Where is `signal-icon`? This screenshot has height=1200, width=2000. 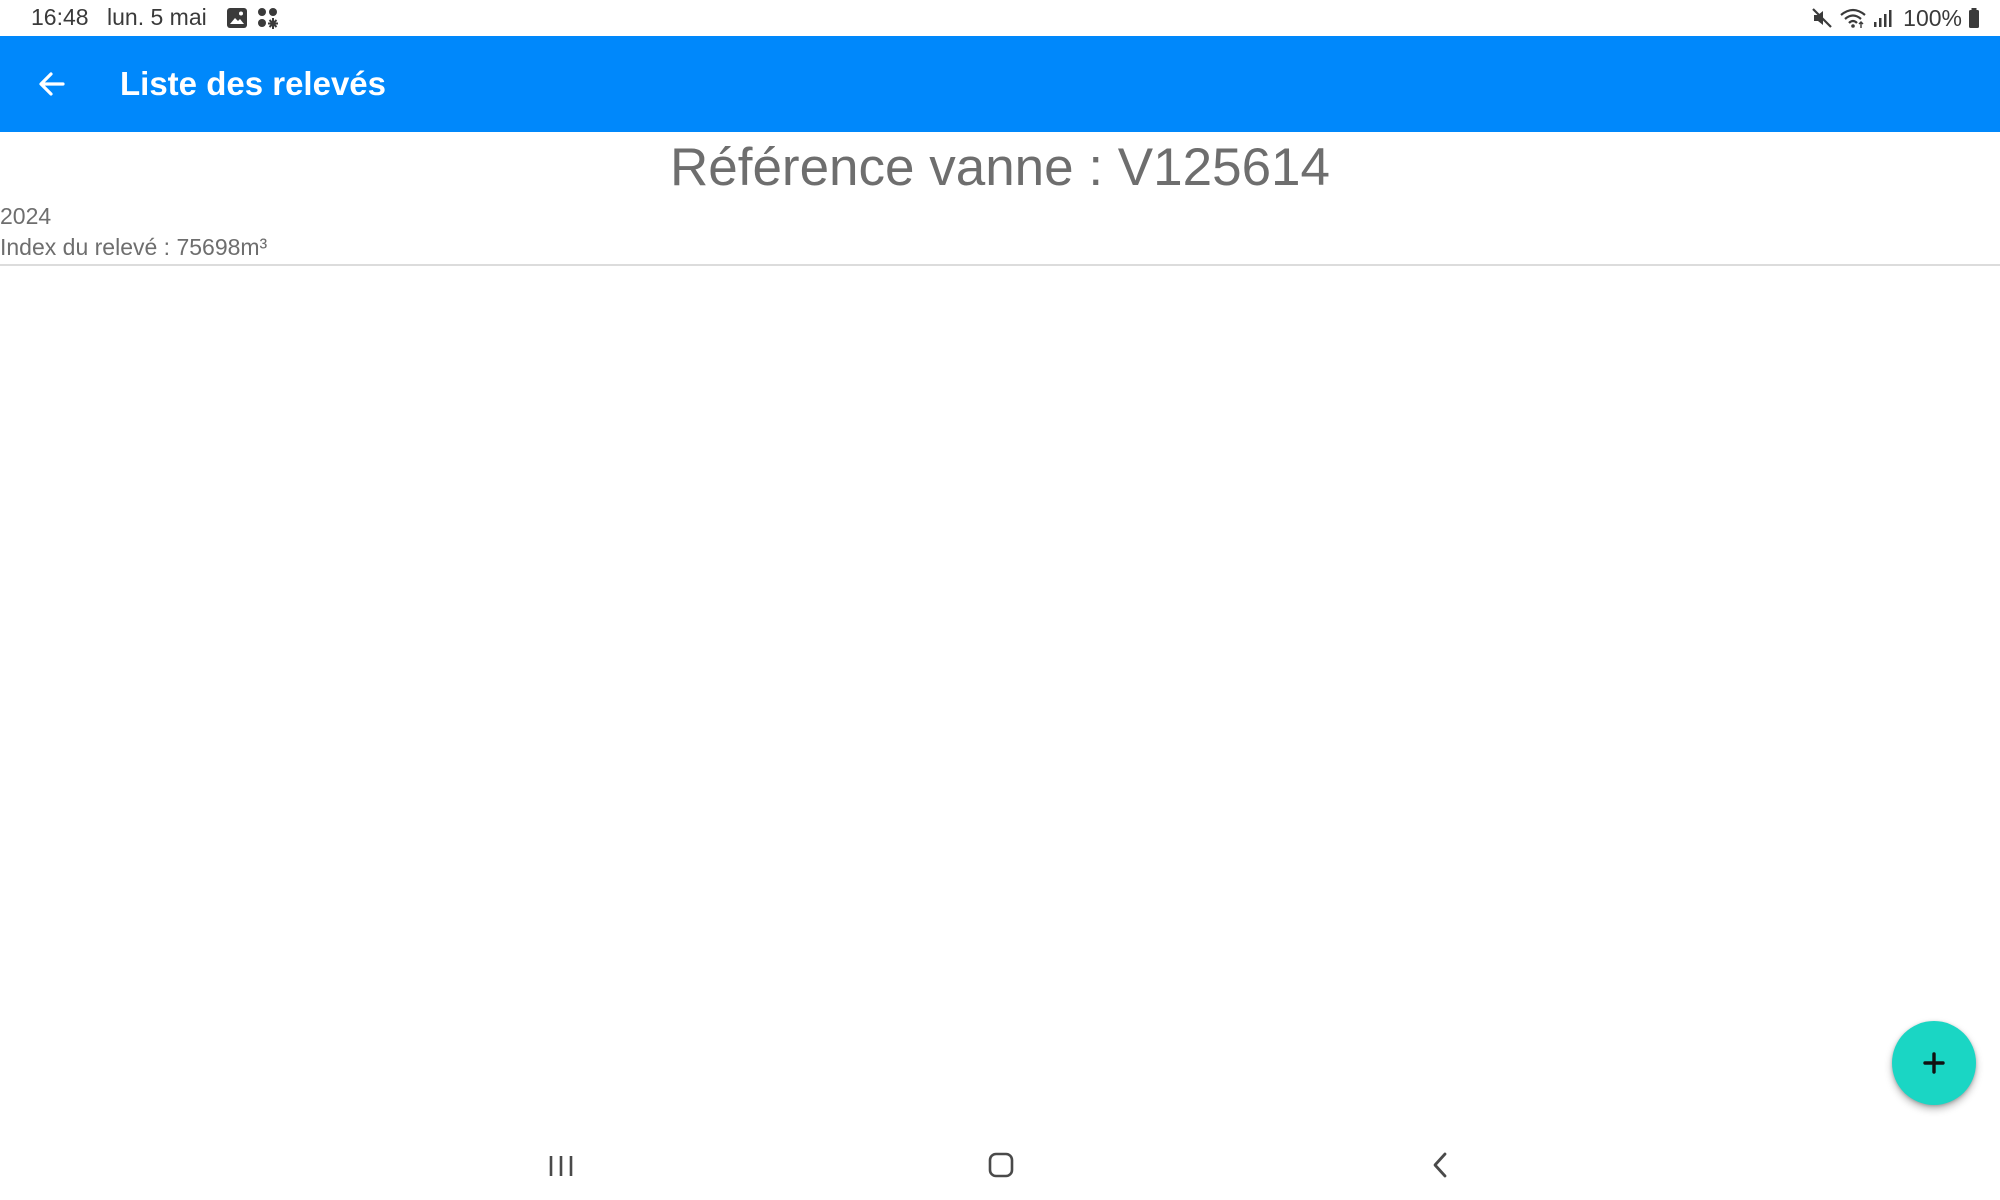 signal-icon is located at coordinates (1883, 18).